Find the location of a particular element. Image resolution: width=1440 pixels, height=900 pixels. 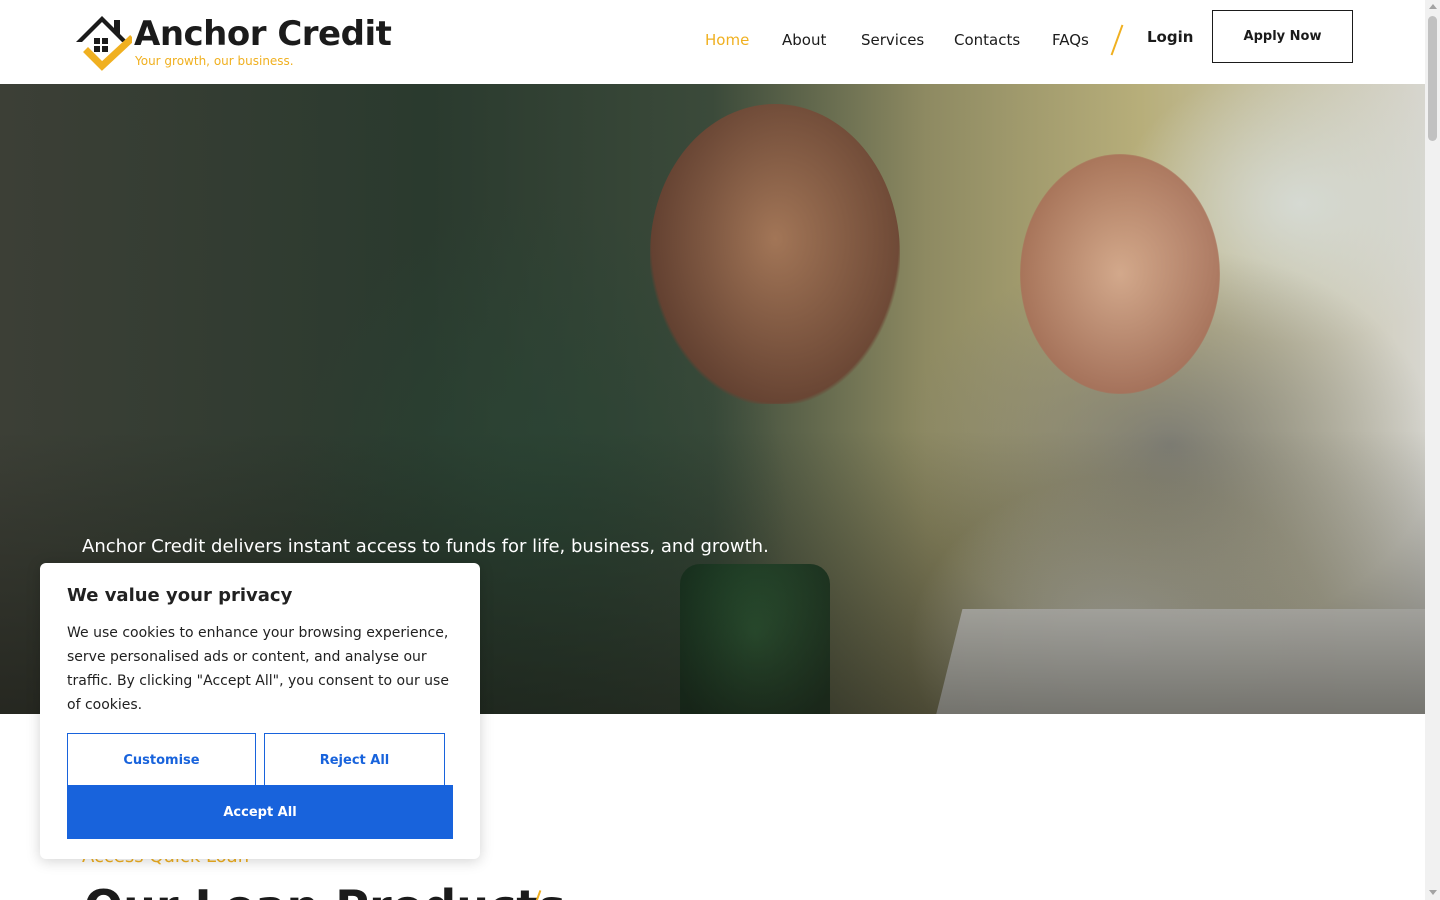

cookie-title: We value your privacy is located at coordinates (180, 595).